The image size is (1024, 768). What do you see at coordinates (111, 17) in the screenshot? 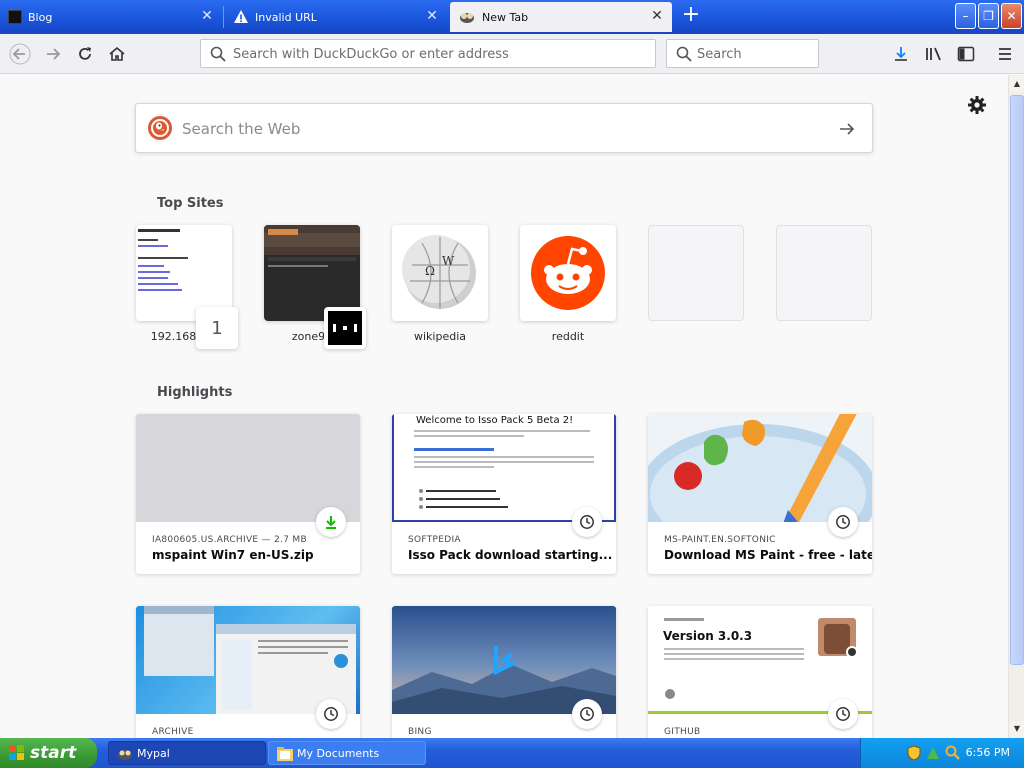
I see `tab-blog: Blog ✕` at bounding box center [111, 17].